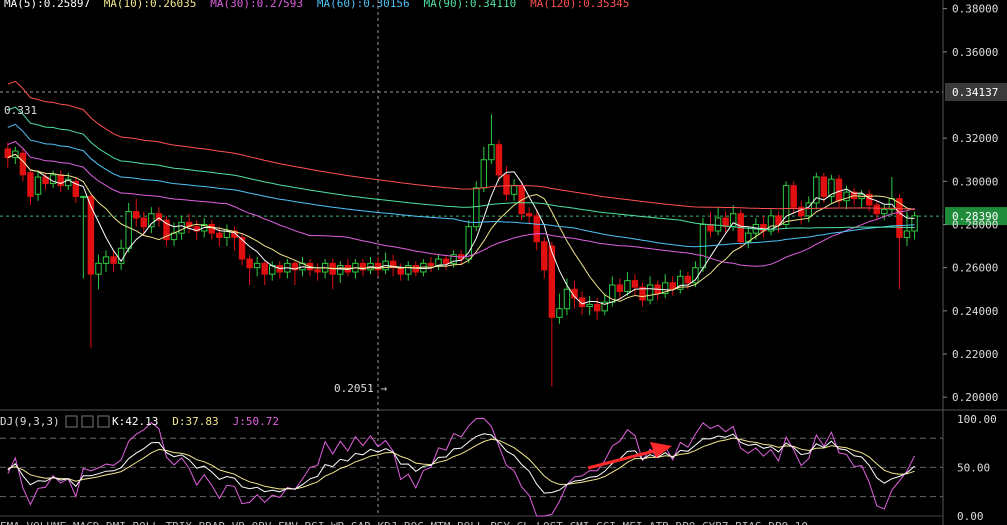 The height and width of the screenshot is (525, 1007). I want to click on price-tick-label: 0.26000, so click(975, 268).